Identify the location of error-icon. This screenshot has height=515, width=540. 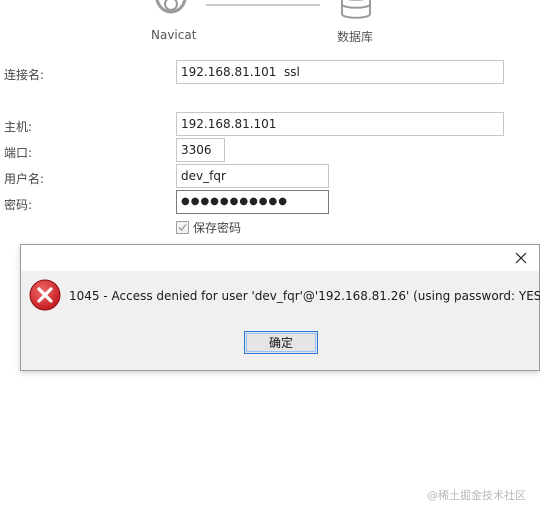
(45, 295).